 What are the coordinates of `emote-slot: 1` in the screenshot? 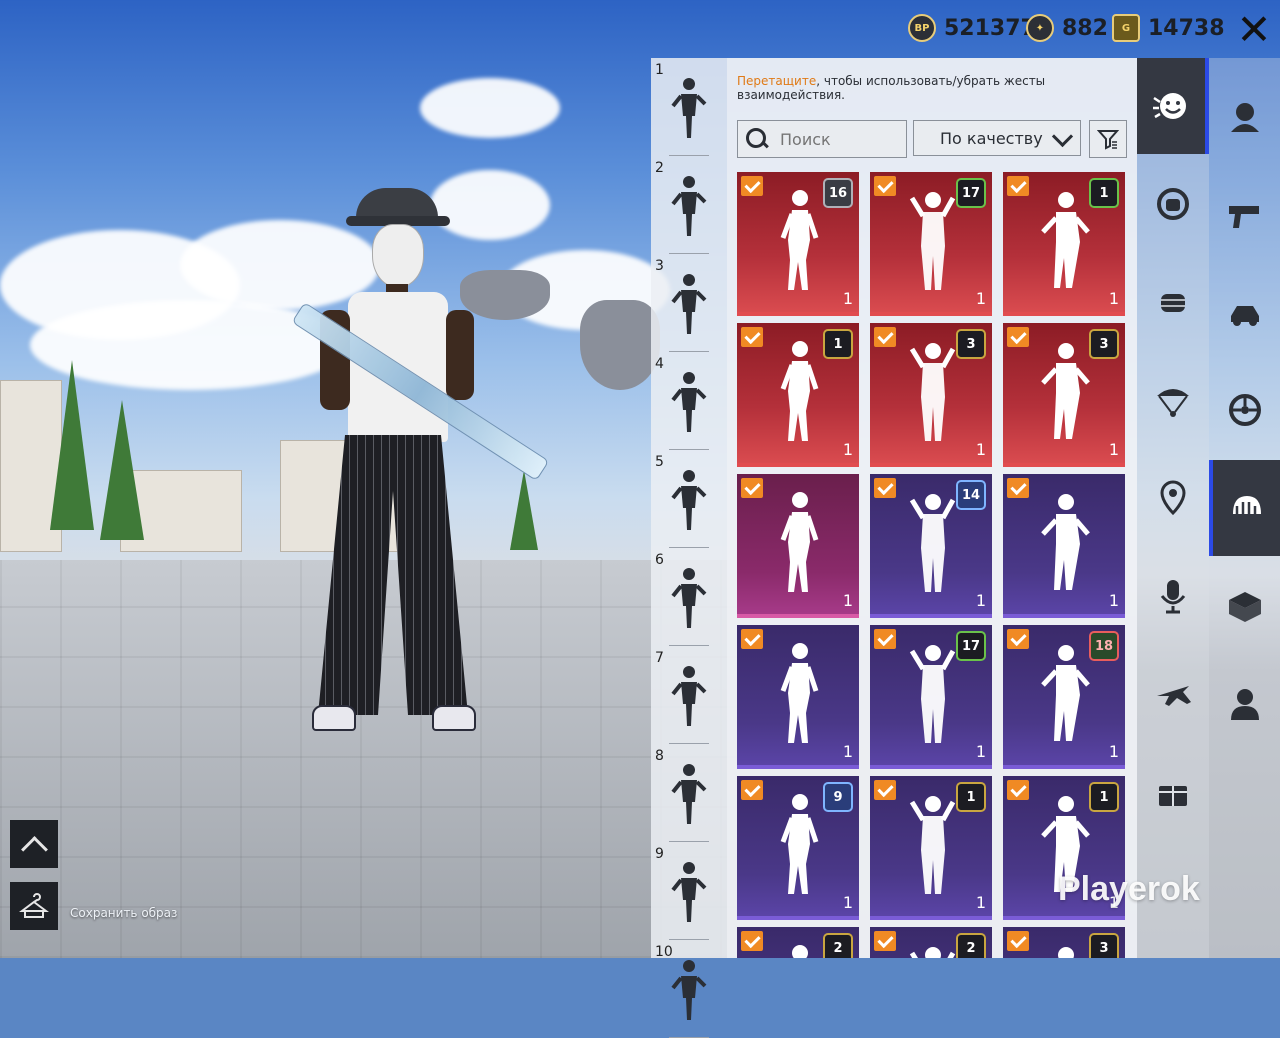 It's located at (689, 107).